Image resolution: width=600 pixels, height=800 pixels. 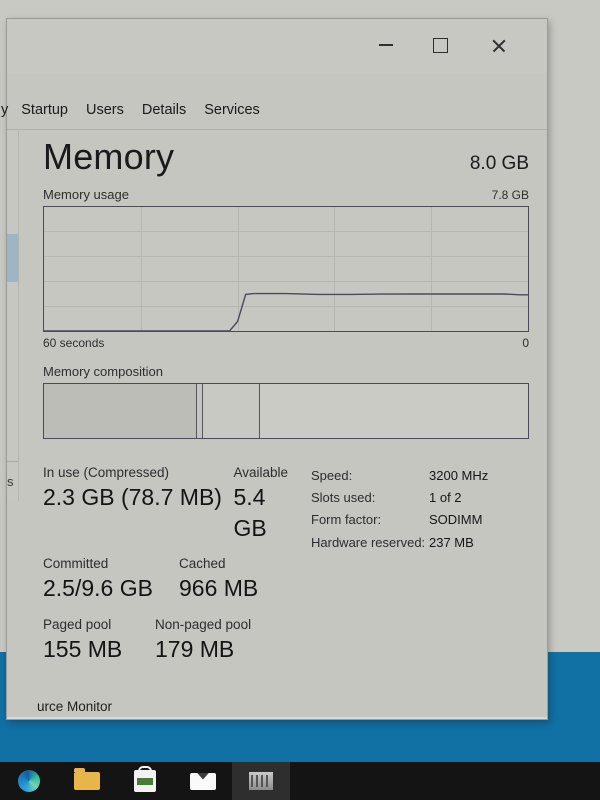 I want to click on performance-sidebar, so click(x=13, y=316).